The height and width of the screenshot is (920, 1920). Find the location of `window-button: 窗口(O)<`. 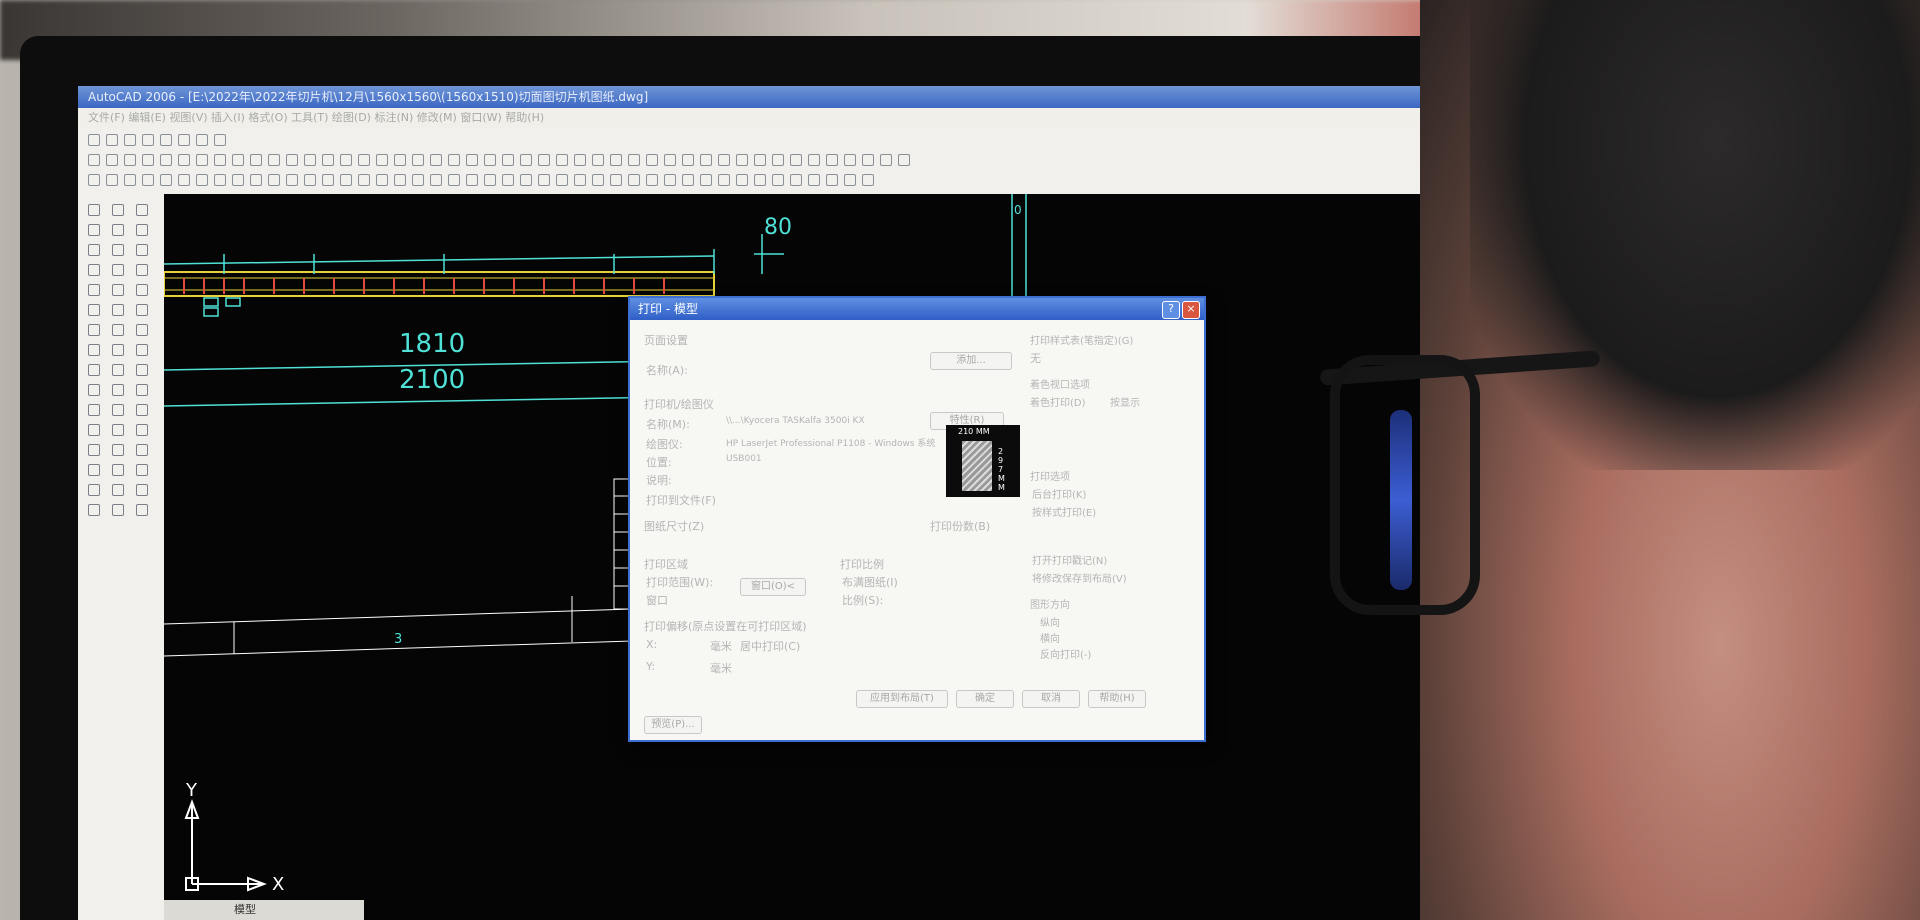

window-button: 窗口(O)< is located at coordinates (773, 587).